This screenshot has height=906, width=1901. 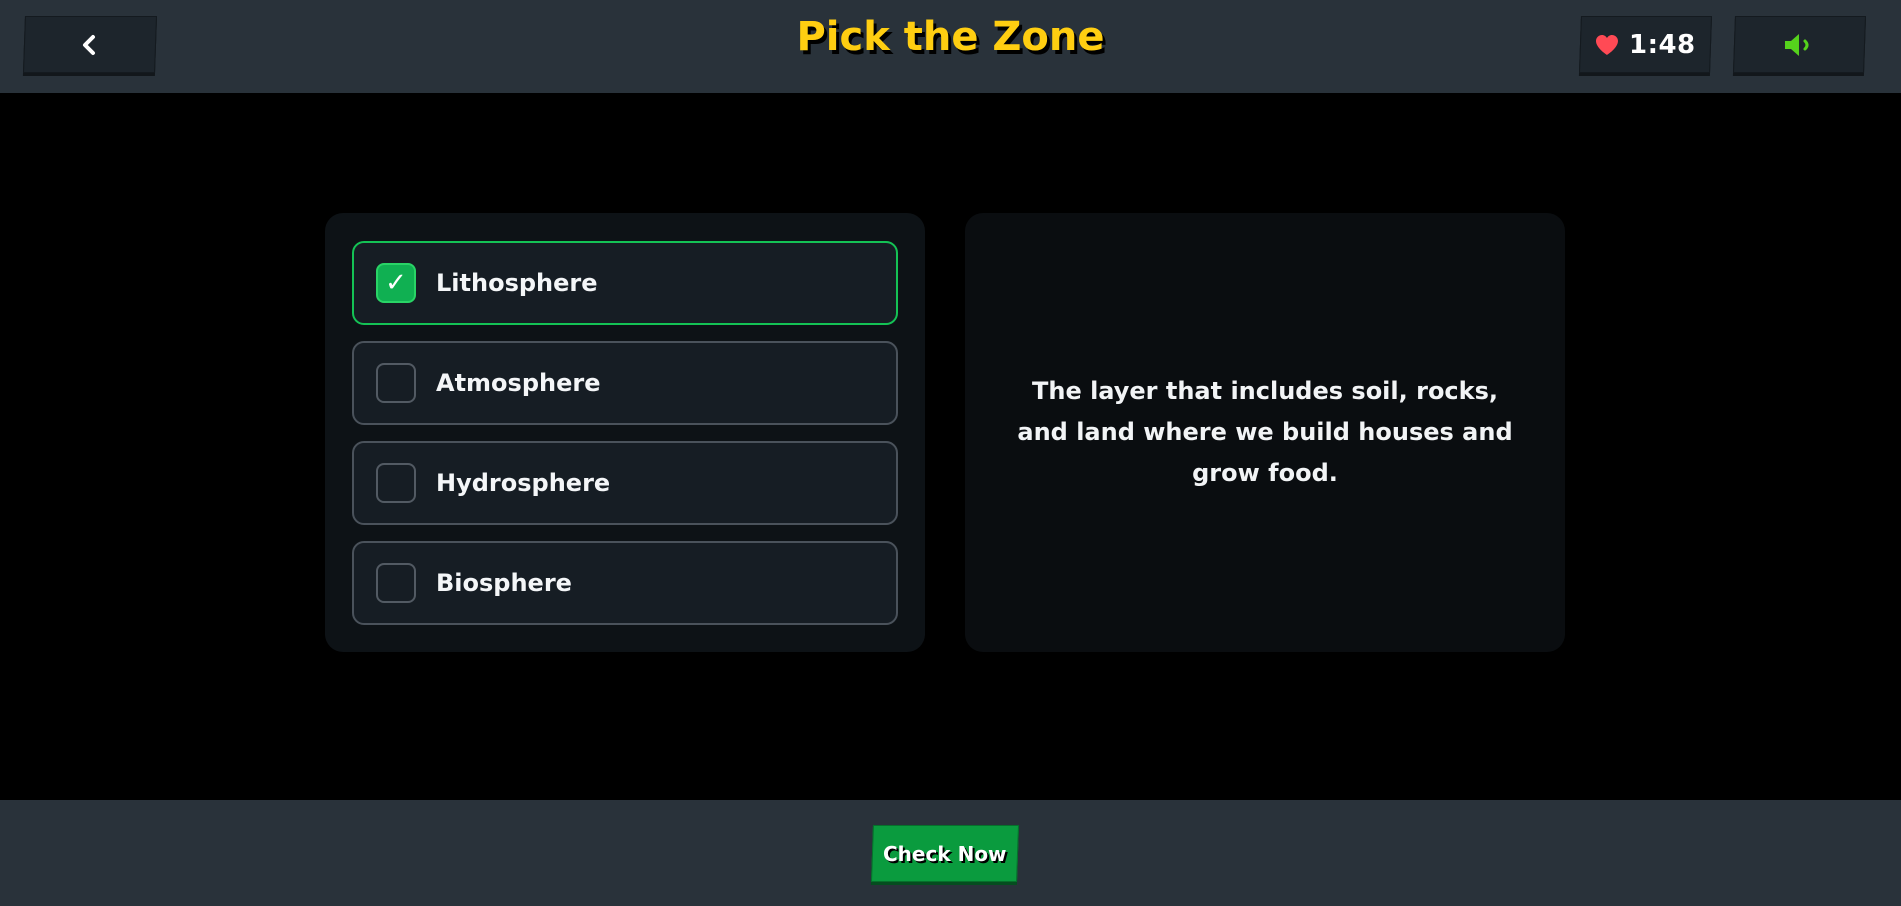 I want to click on checkbox: ✓, so click(x=396, y=283).